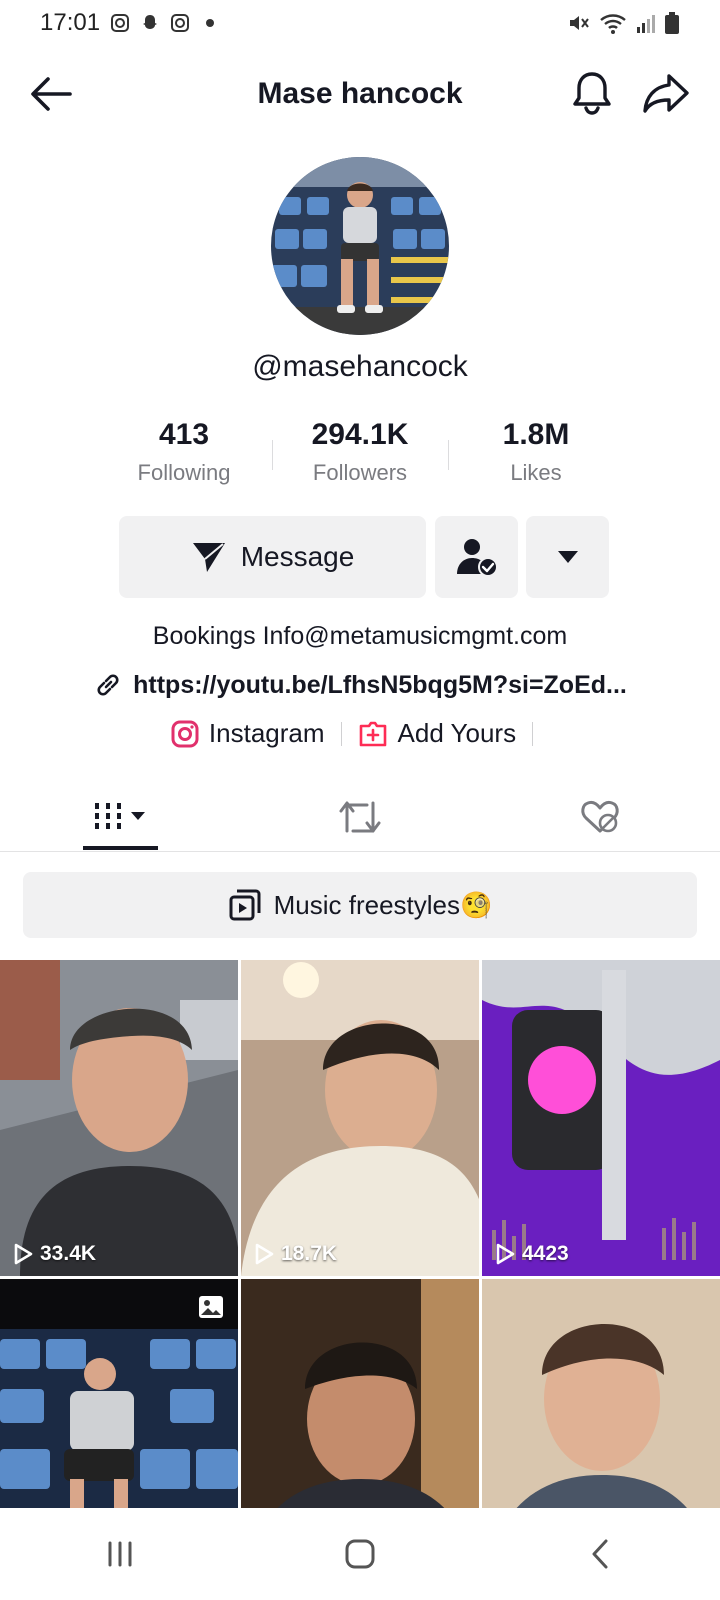 This screenshot has height=1600, width=720. Describe the element at coordinates (536, 452) in the screenshot. I see `stat-likes: 1.8M Likes` at that location.